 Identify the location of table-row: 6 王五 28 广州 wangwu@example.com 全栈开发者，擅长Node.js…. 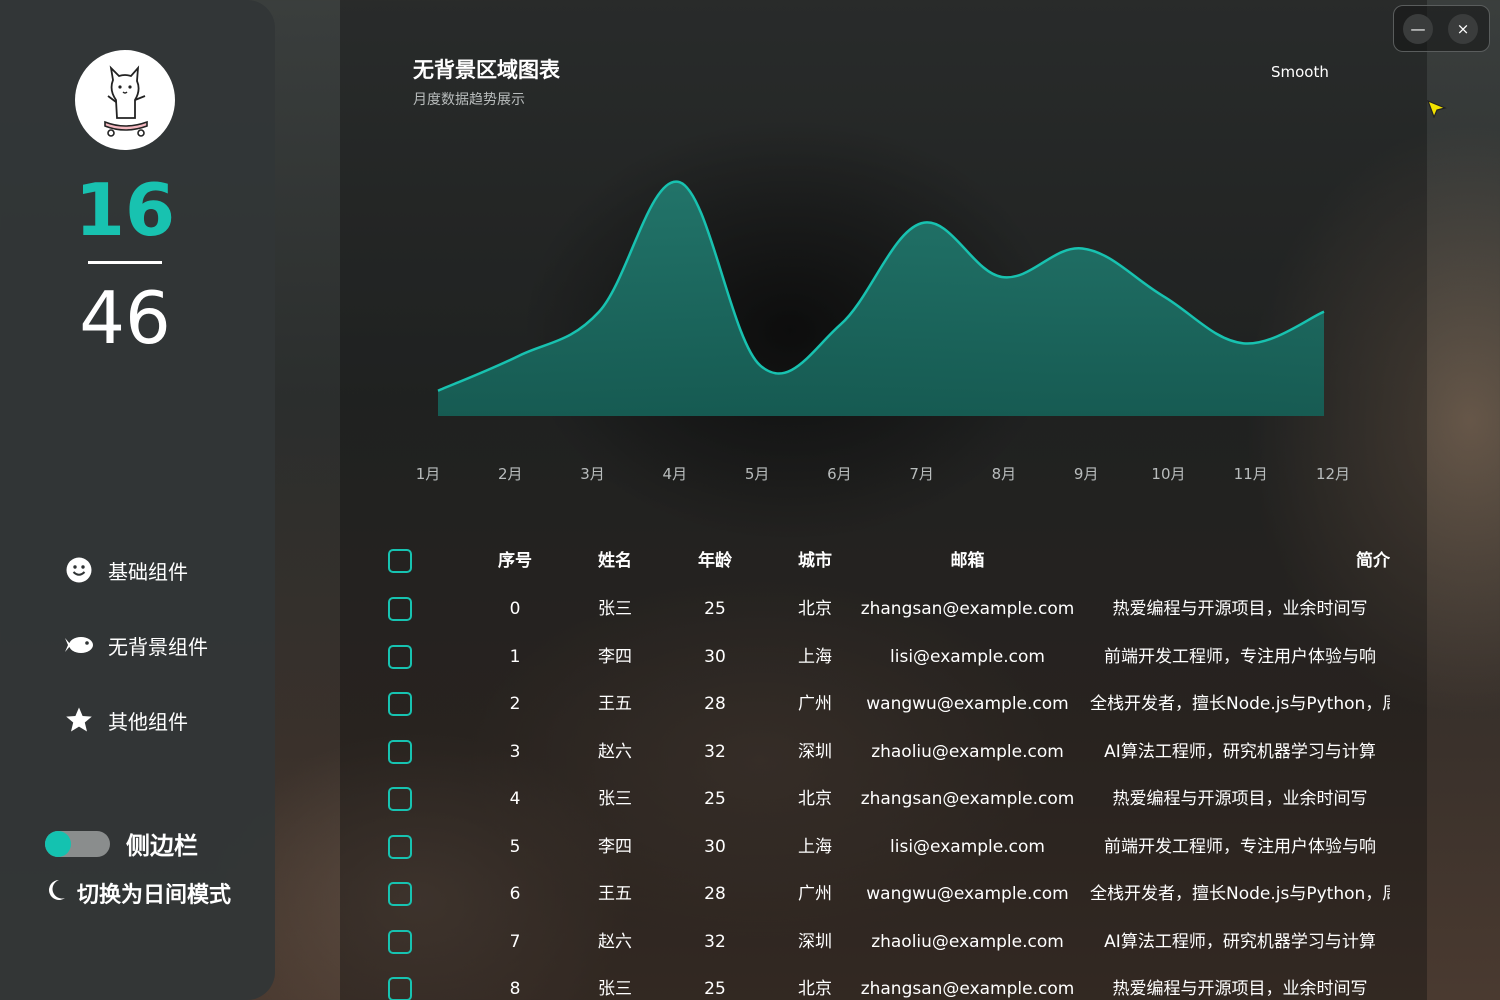
(885, 894).